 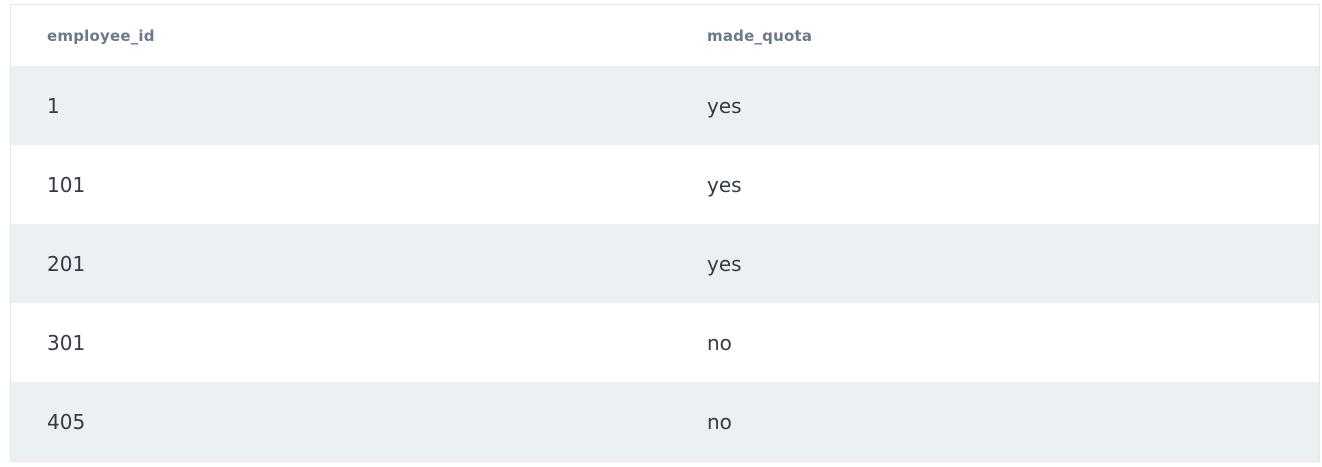 What do you see at coordinates (53, 105) in the screenshot?
I see `cell-employee-id: 1` at bounding box center [53, 105].